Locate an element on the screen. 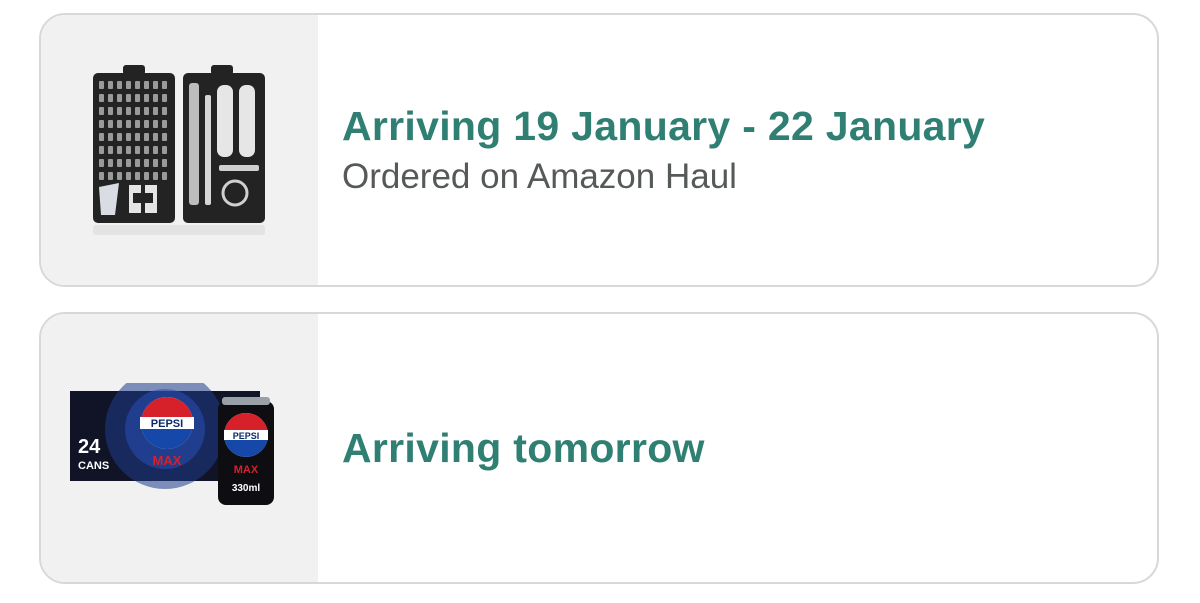 The height and width of the screenshot is (603, 1200). order-source: Ordered on Amazon Haul is located at coordinates (539, 176).